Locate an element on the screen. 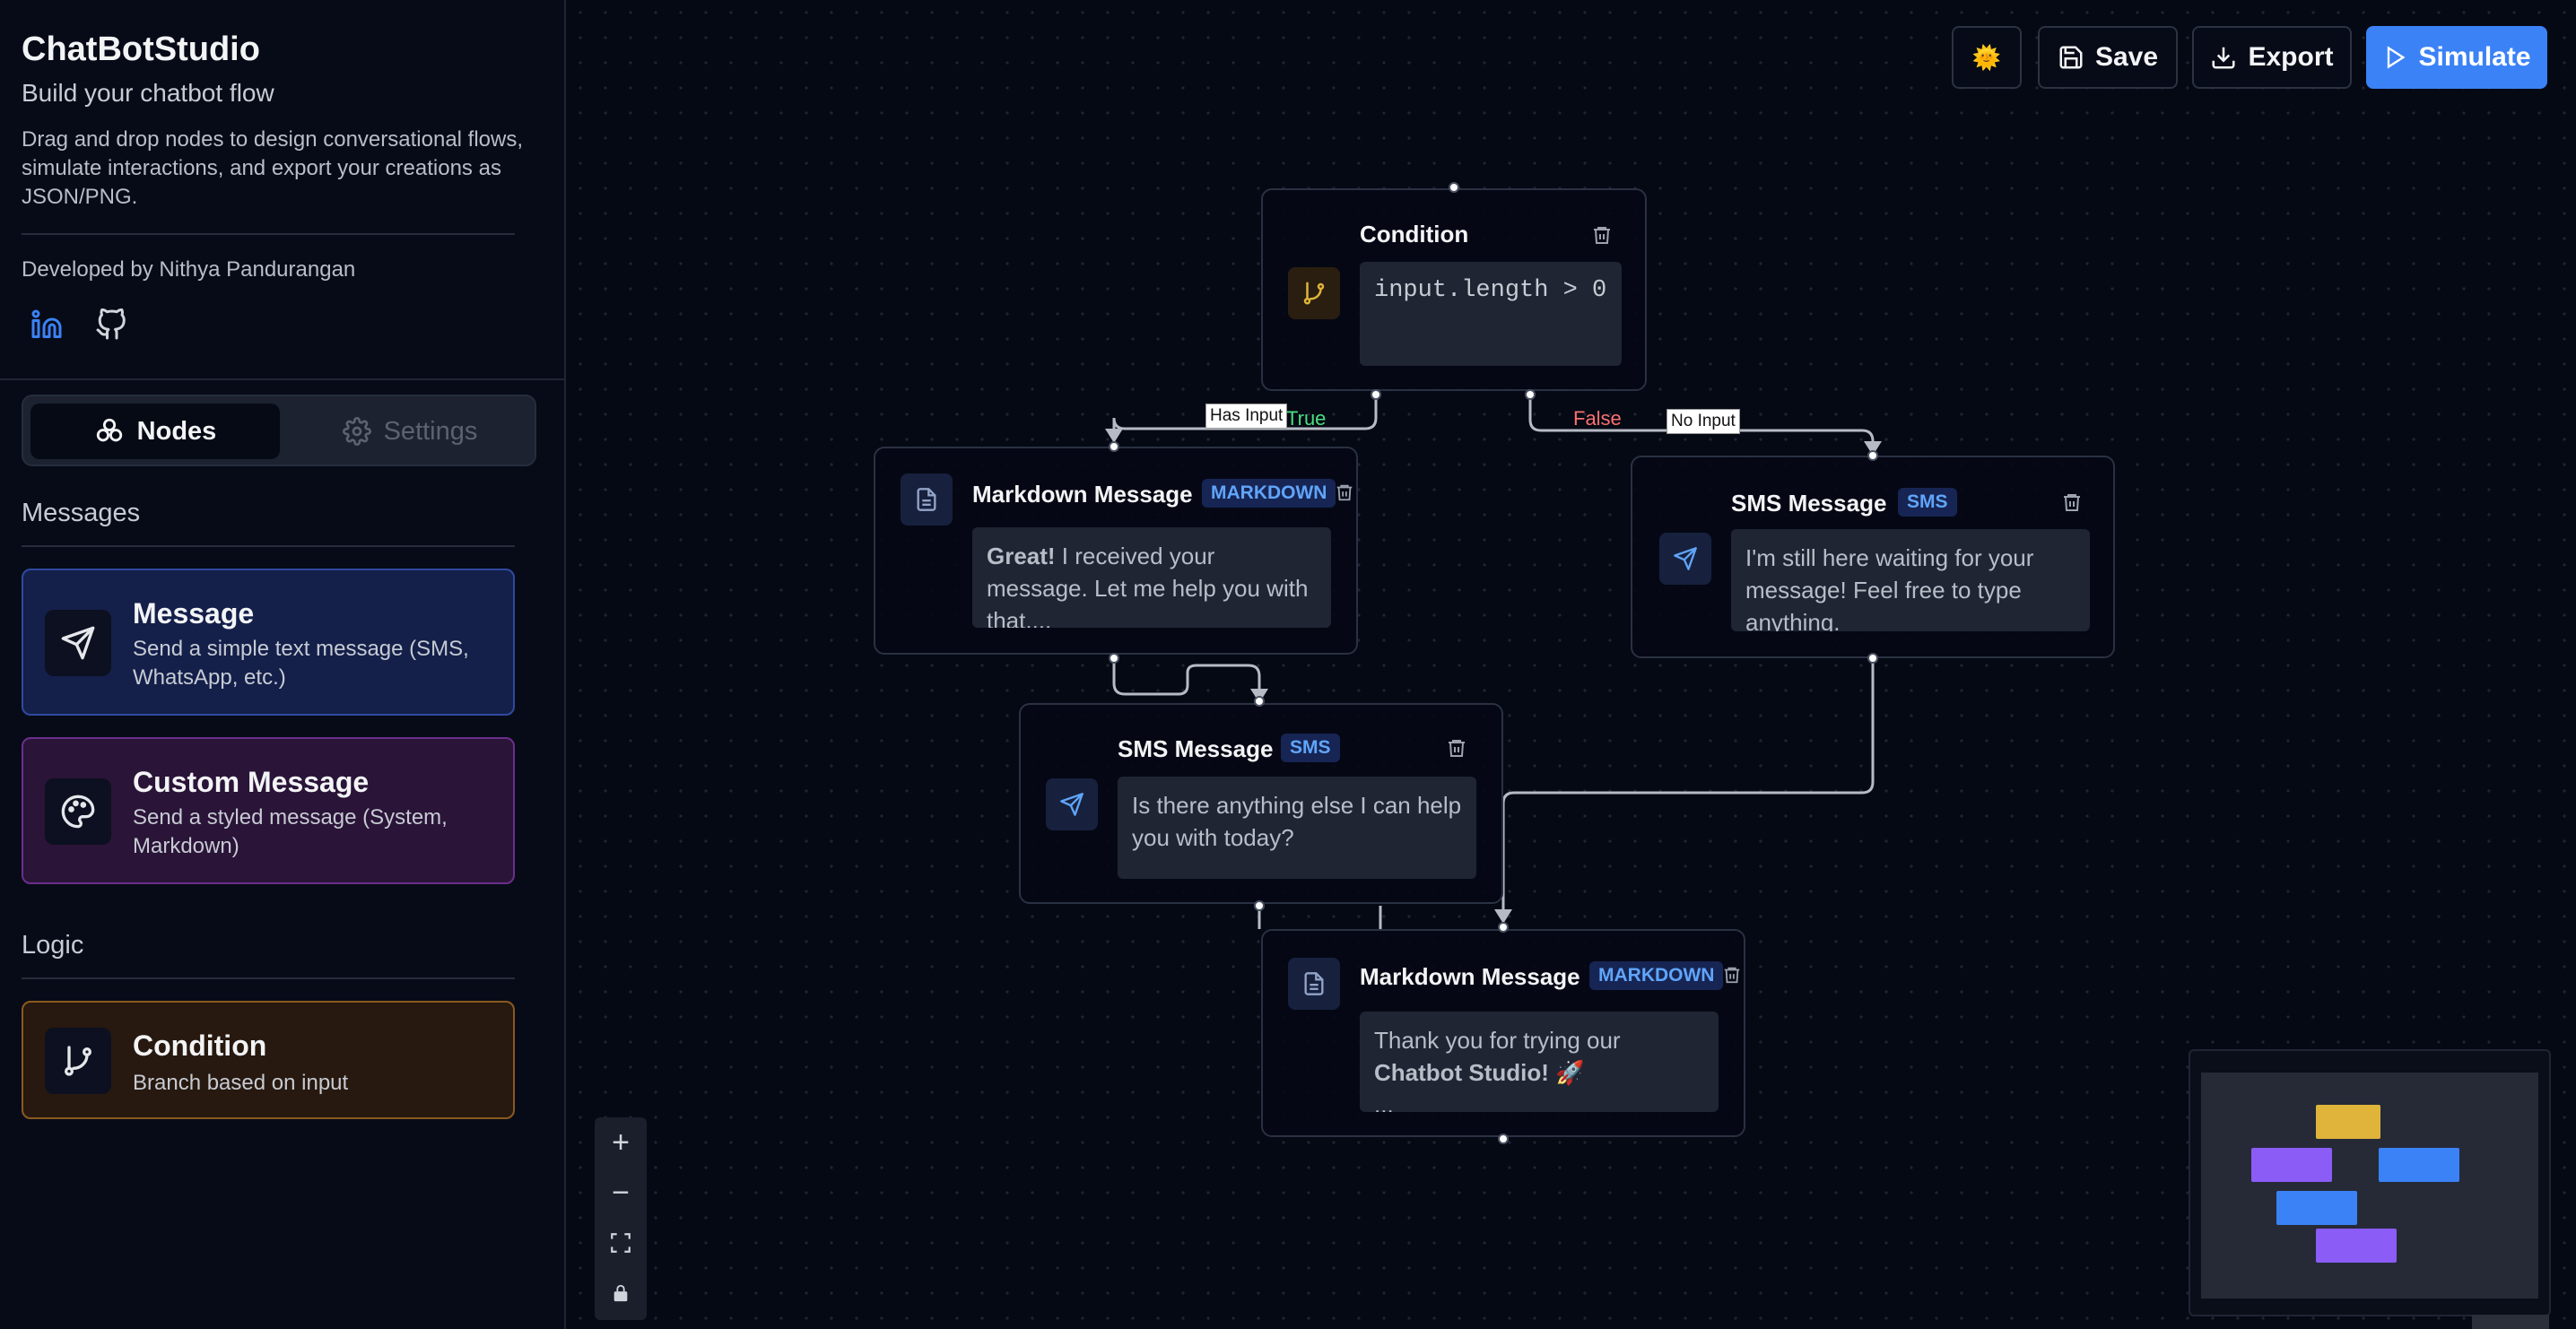 The image size is (2576, 1329). edge-label-has-input: Has Input is located at coordinates (1246, 416).